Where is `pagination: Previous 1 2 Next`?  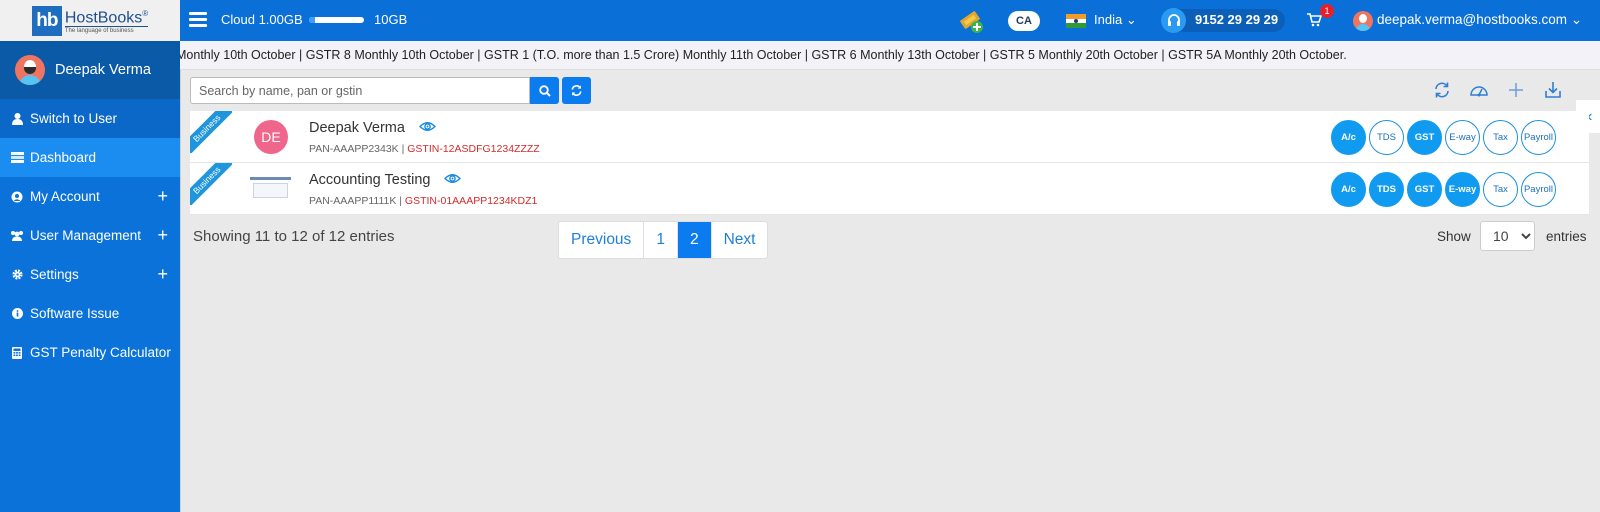
pagination: Previous 1 2 Next is located at coordinates (663, 240).